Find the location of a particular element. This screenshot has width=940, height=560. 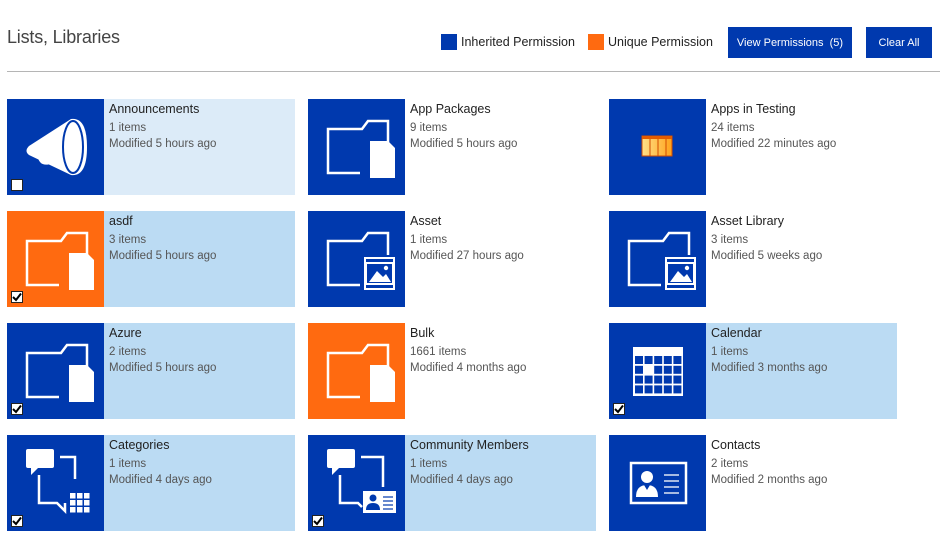

tile-modified: Modified 2 months ago is located at coordinates (769, 480).